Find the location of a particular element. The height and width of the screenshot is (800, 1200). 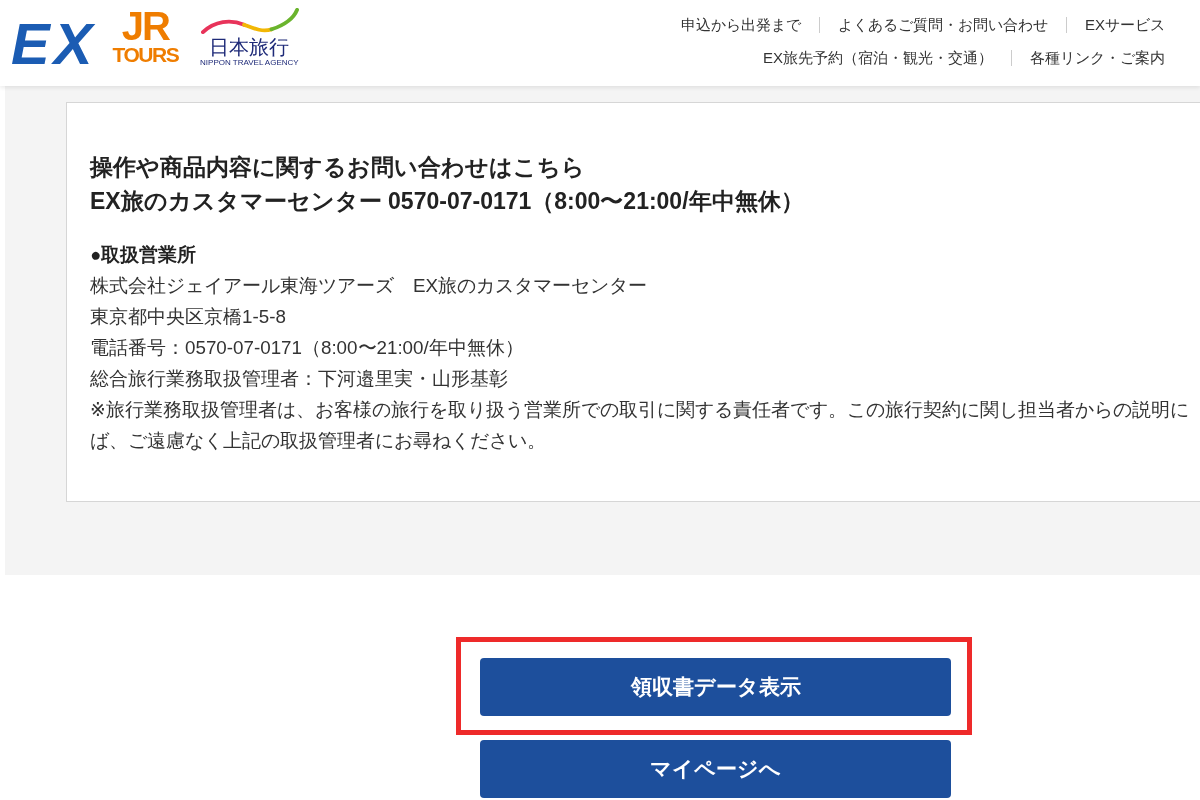

logo-mark: JR is located at coordinates (145, 26).